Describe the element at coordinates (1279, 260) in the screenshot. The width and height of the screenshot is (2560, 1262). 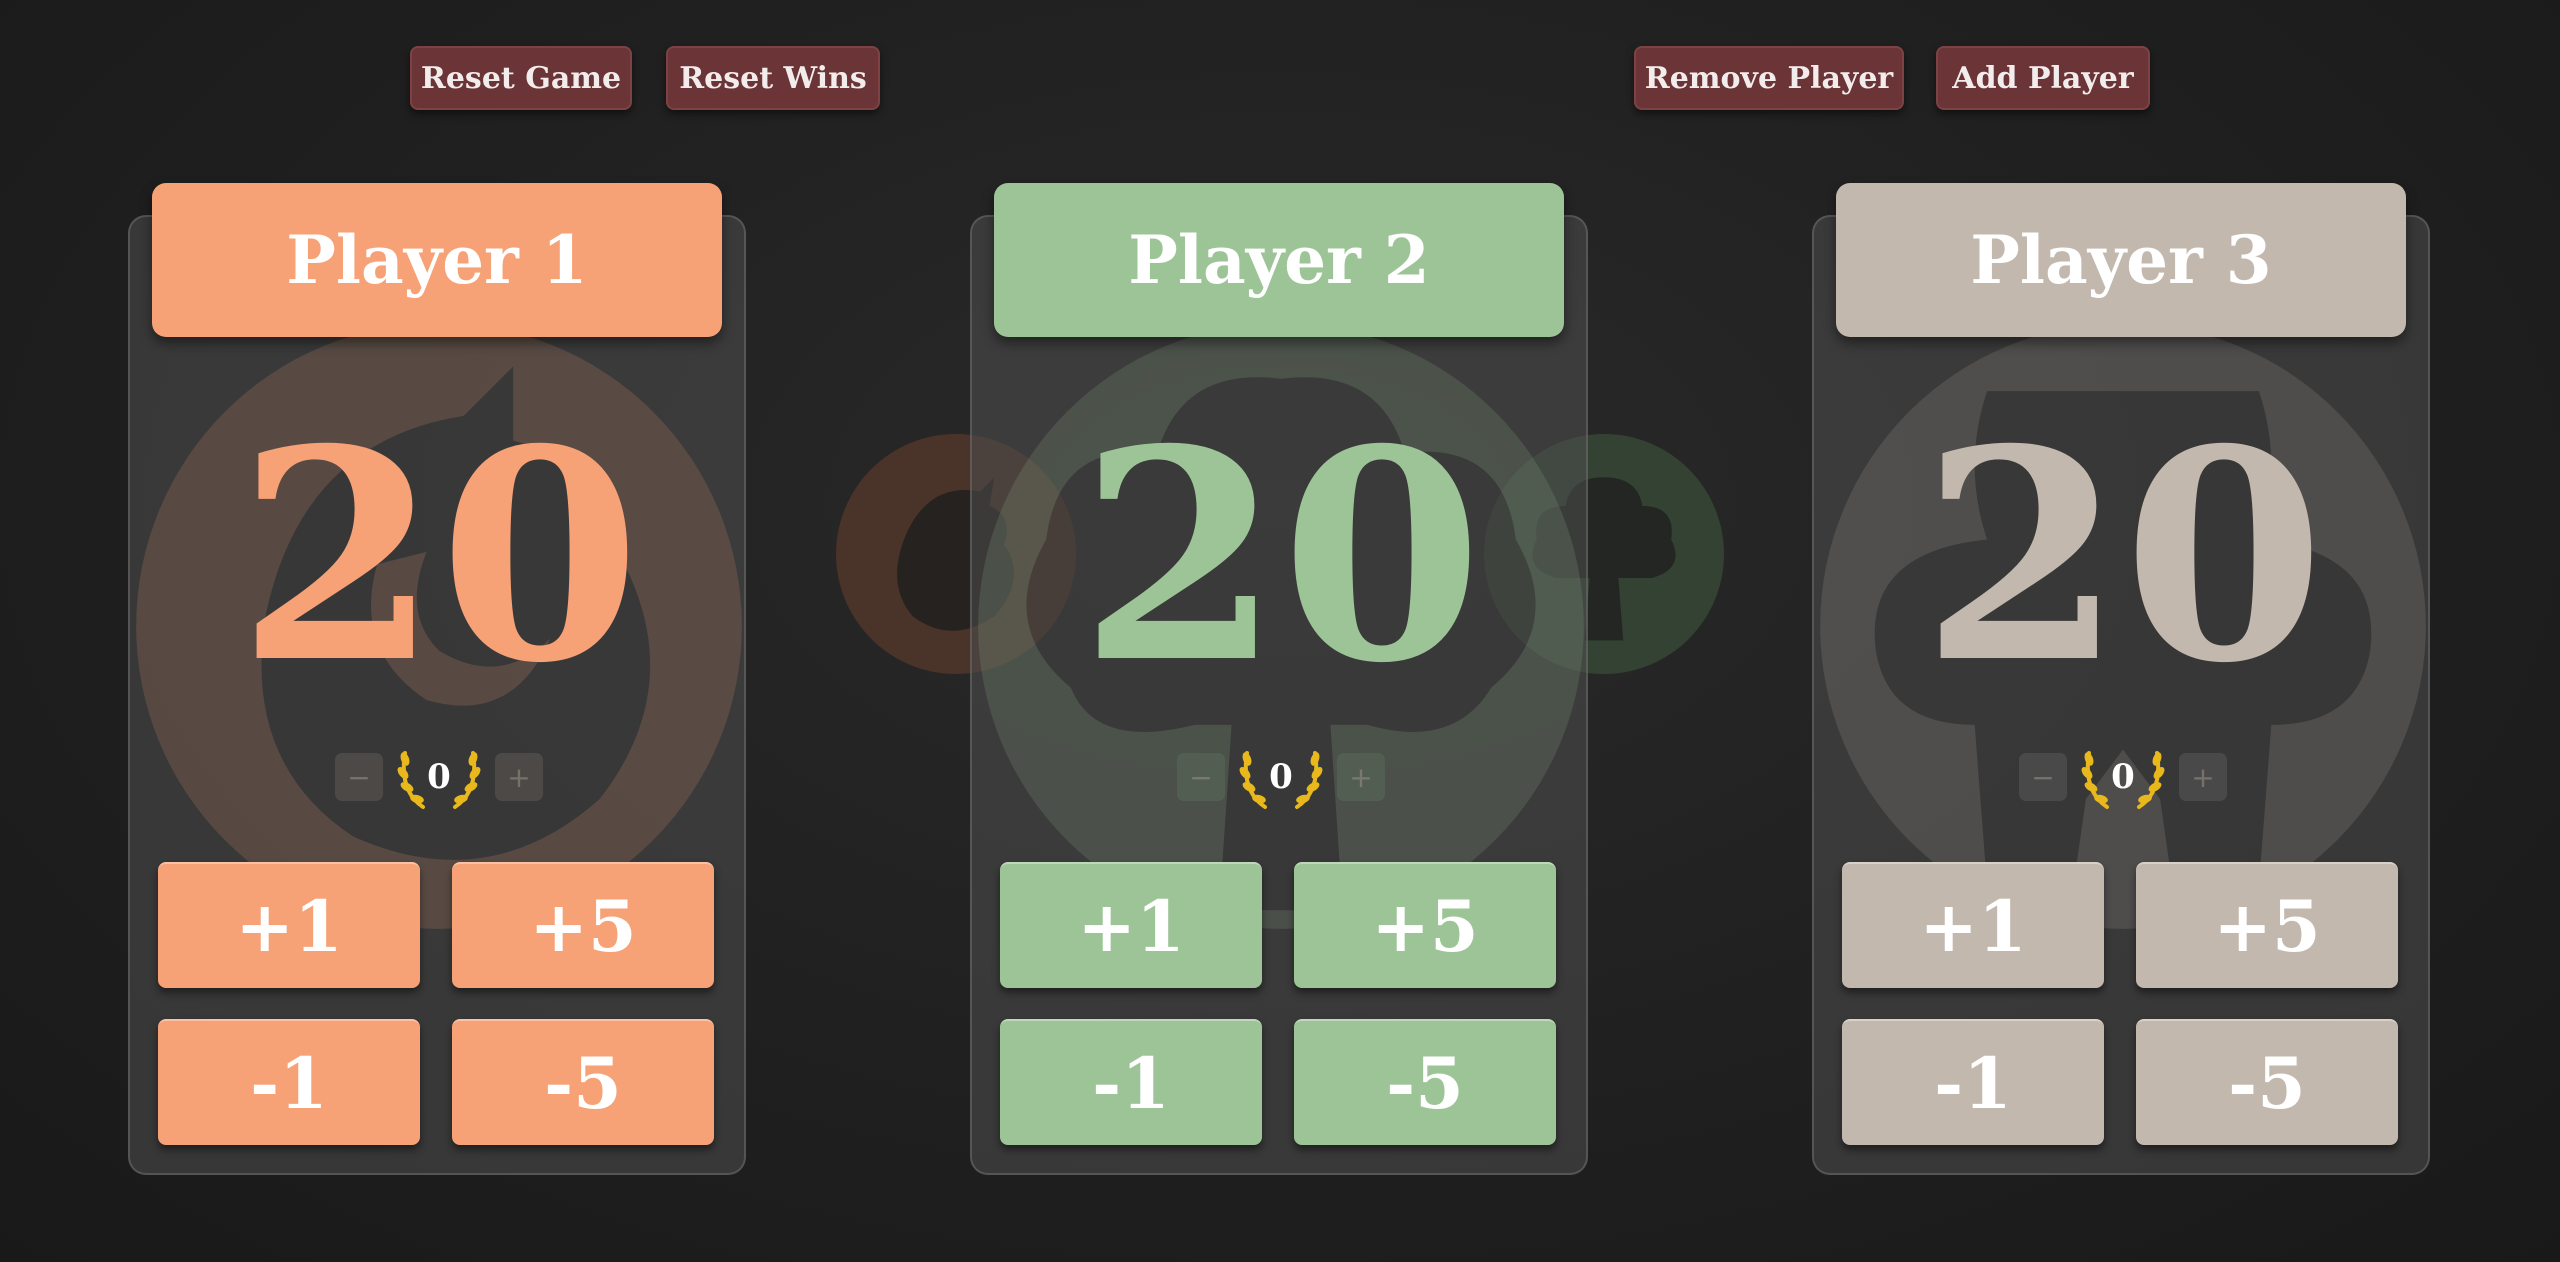
I see `player-name: Player 2` at that location.